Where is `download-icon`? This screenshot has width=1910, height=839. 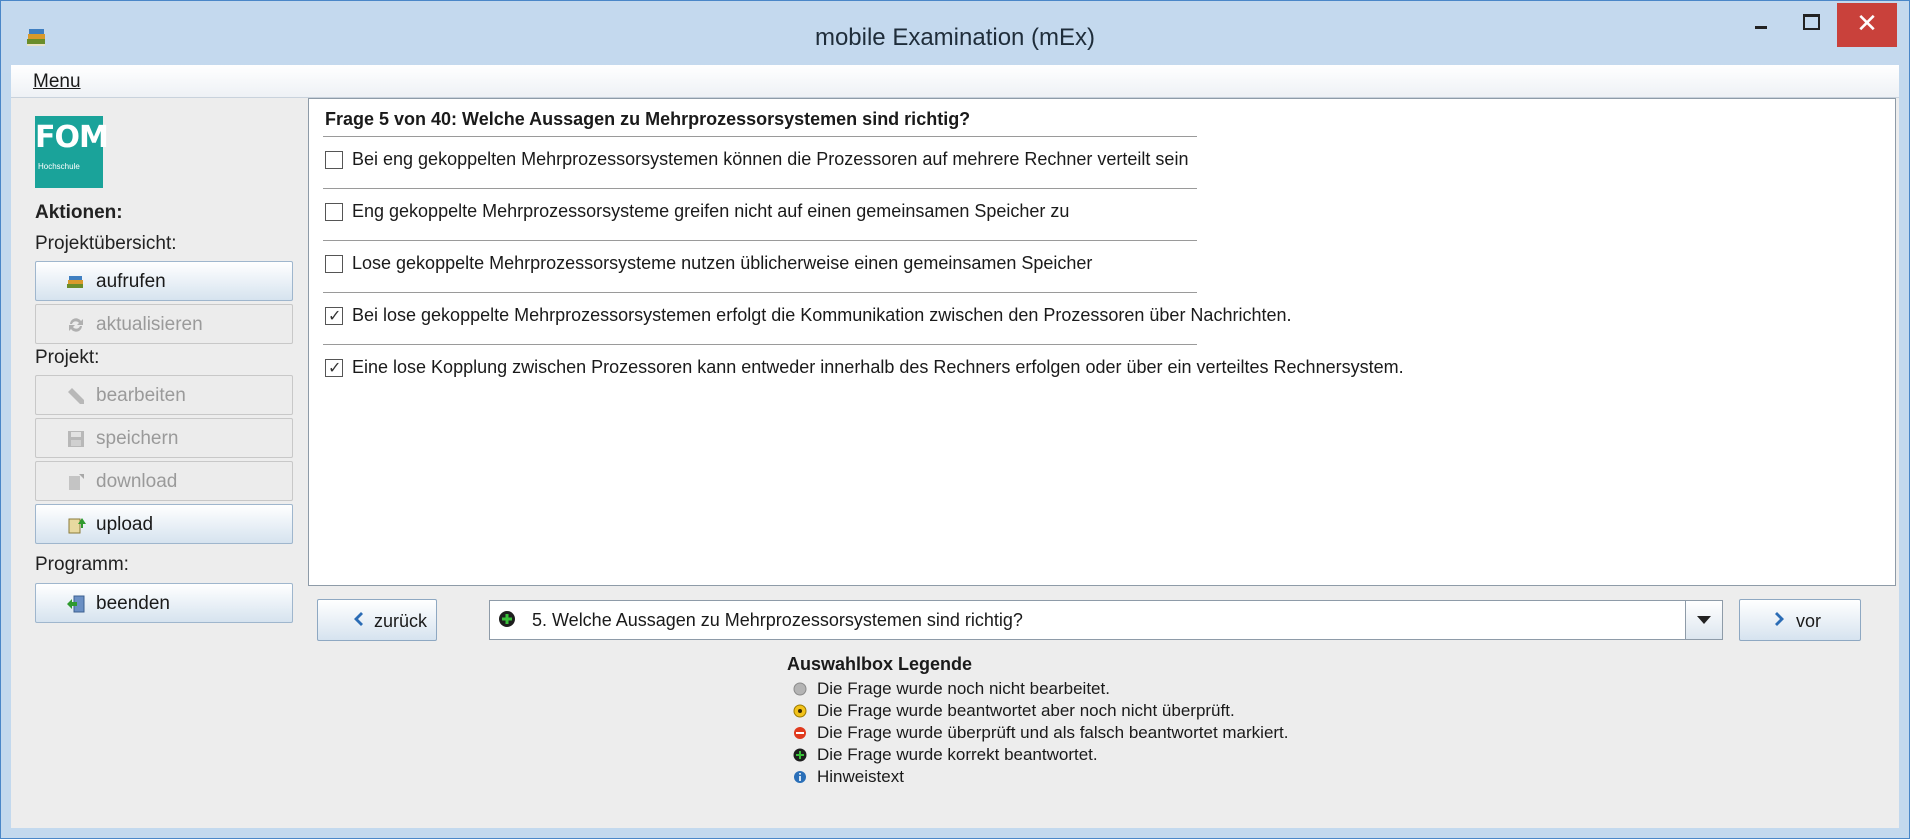 download-icon is located at coordinates (76, 482).